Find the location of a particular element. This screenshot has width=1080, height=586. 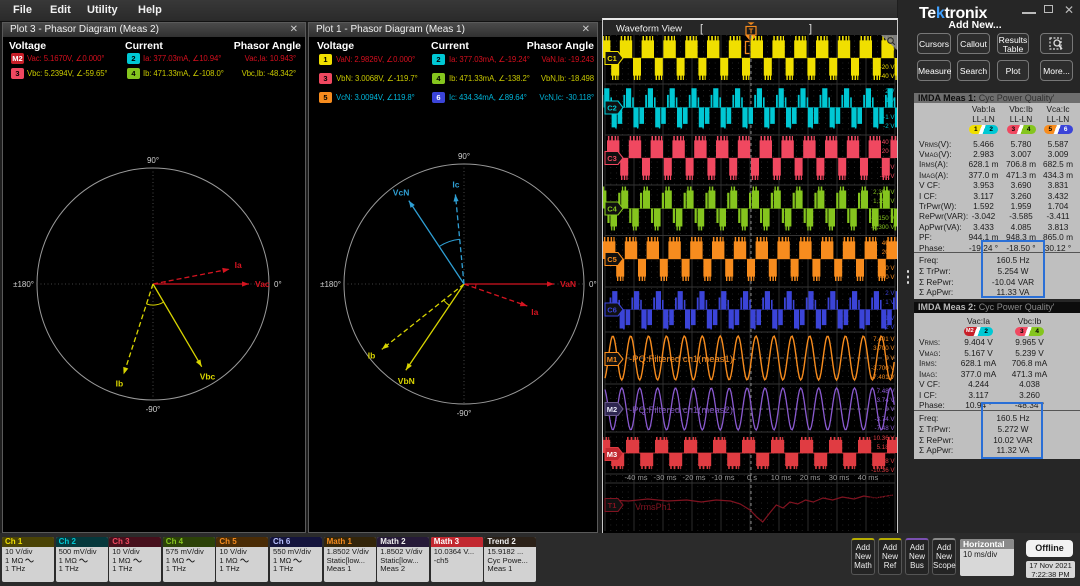

svg-text: 3.700 V is located at coordinates (884, 348).